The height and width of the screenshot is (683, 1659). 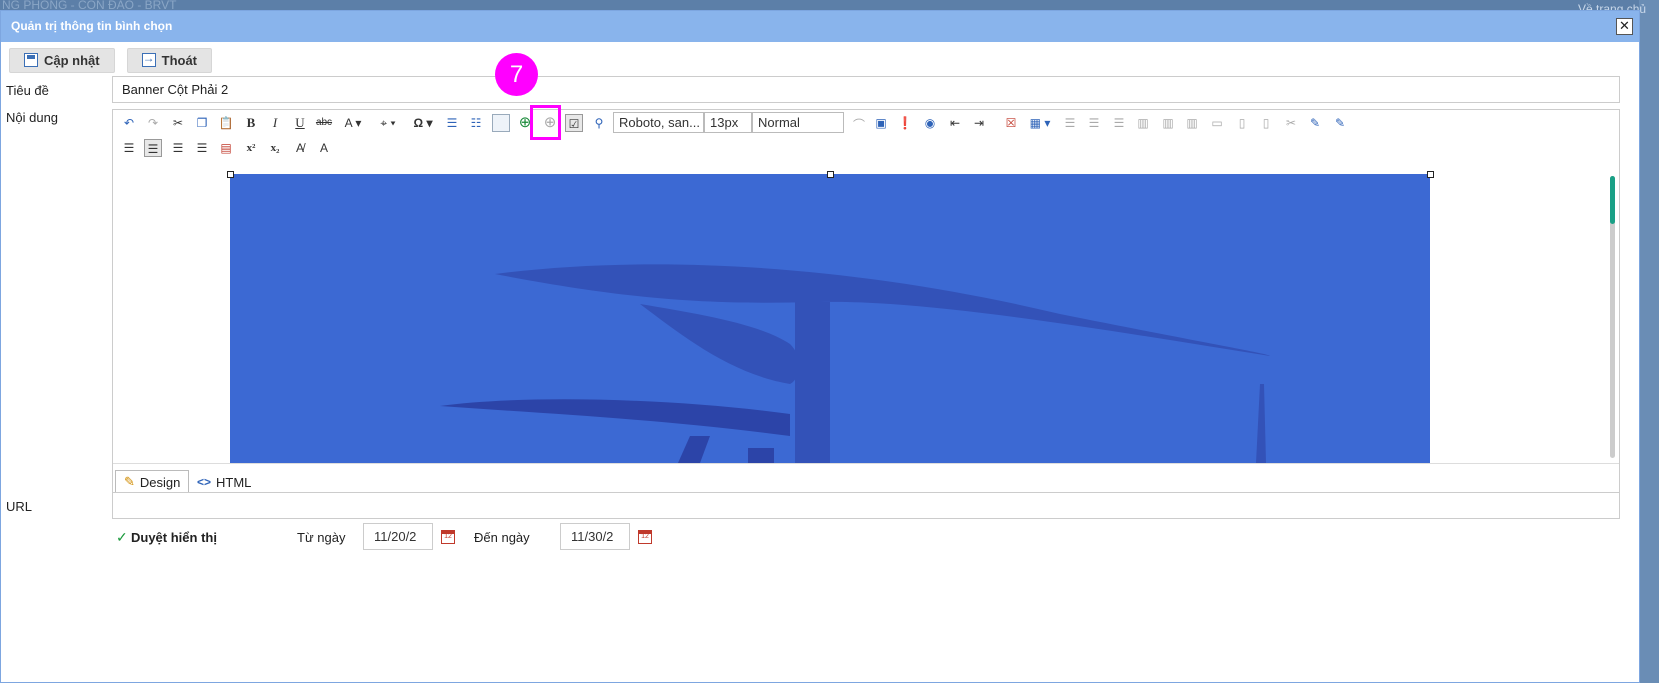 What do you see at coordinates (866, 505) in the screenshot?
I see `url-input` at bounding box center [866, 505].